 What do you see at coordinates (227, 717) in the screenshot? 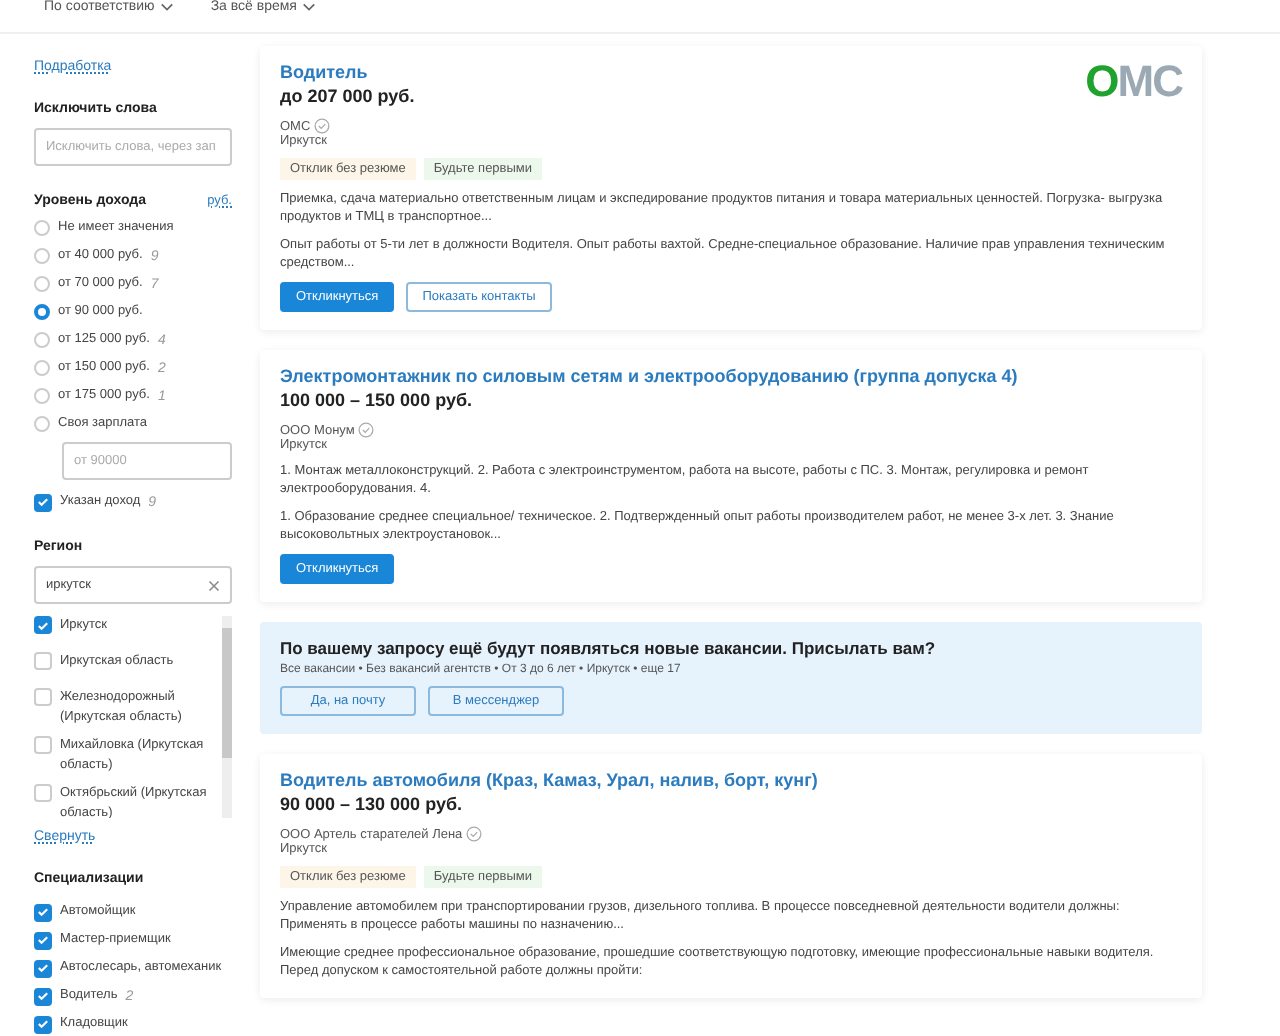
I see `scrollbar` at bounding box center [227, 717].